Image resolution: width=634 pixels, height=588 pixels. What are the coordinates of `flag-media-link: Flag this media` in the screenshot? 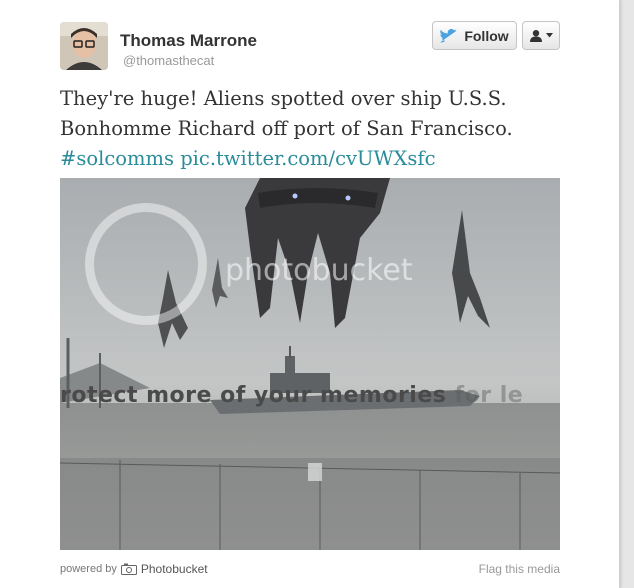 It's located at (519, 569).